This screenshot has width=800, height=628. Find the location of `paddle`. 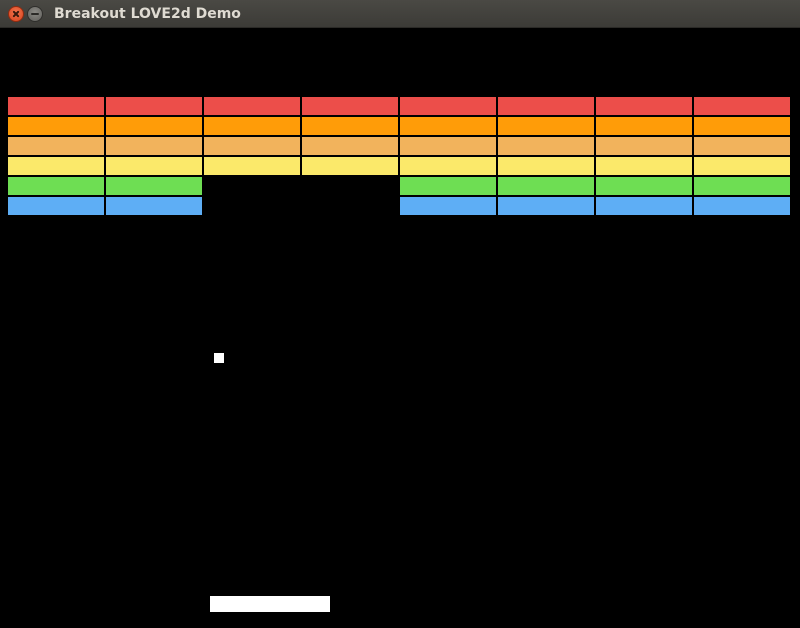

paddle is located at coordinates (270, 604).